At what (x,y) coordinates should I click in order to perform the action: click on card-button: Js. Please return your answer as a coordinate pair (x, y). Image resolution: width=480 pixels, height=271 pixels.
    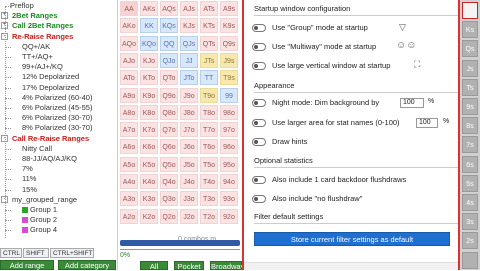
    Looking at the image, I should click on (470, 68).